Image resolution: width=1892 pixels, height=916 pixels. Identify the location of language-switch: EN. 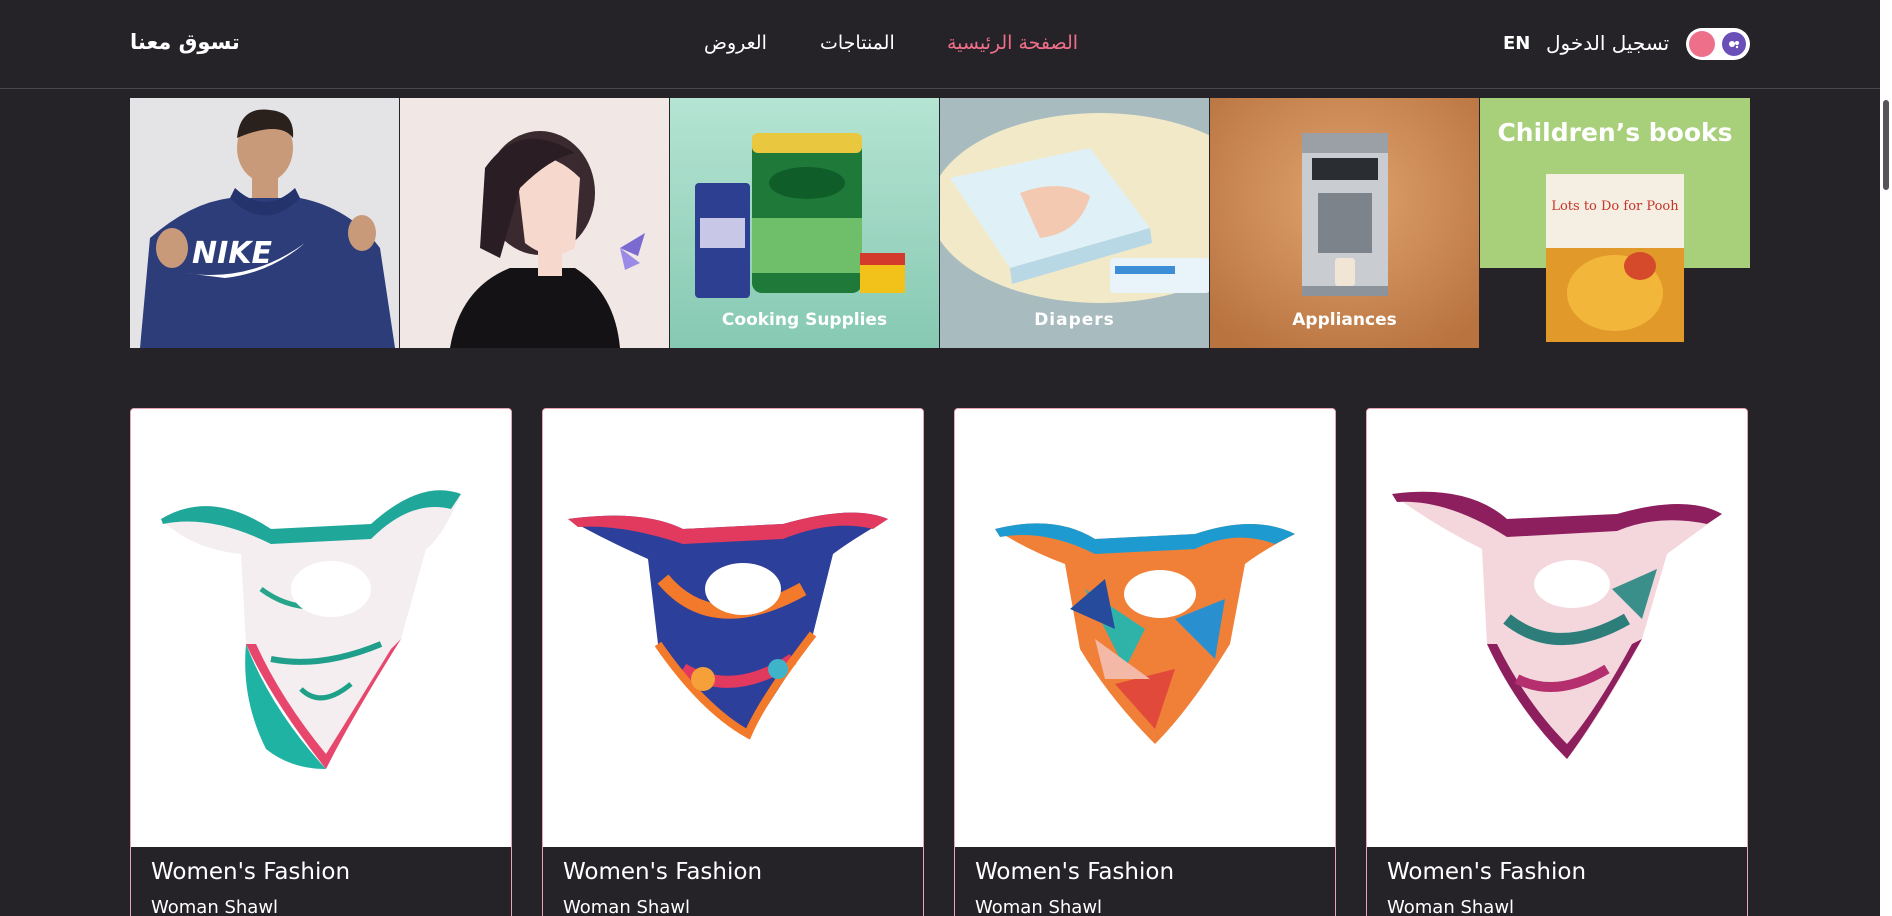
(1516, 43).